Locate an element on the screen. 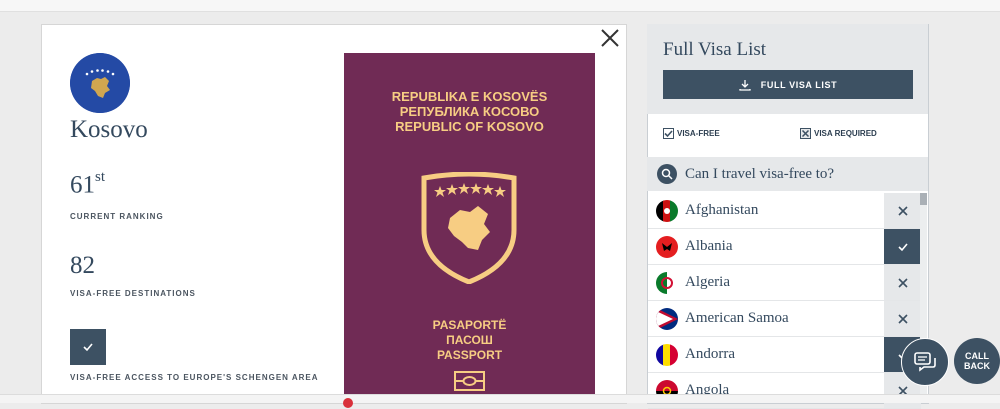  notification-dot is located at coordinates (348, 403).